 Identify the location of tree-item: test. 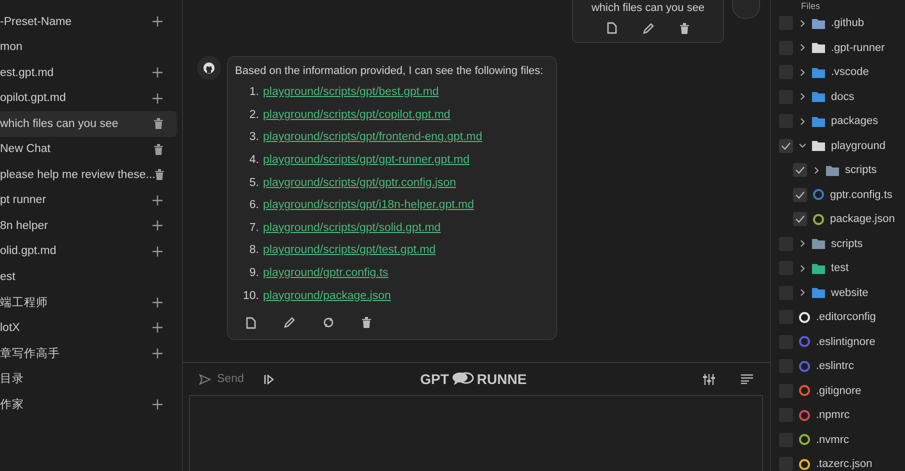
(838, 268).